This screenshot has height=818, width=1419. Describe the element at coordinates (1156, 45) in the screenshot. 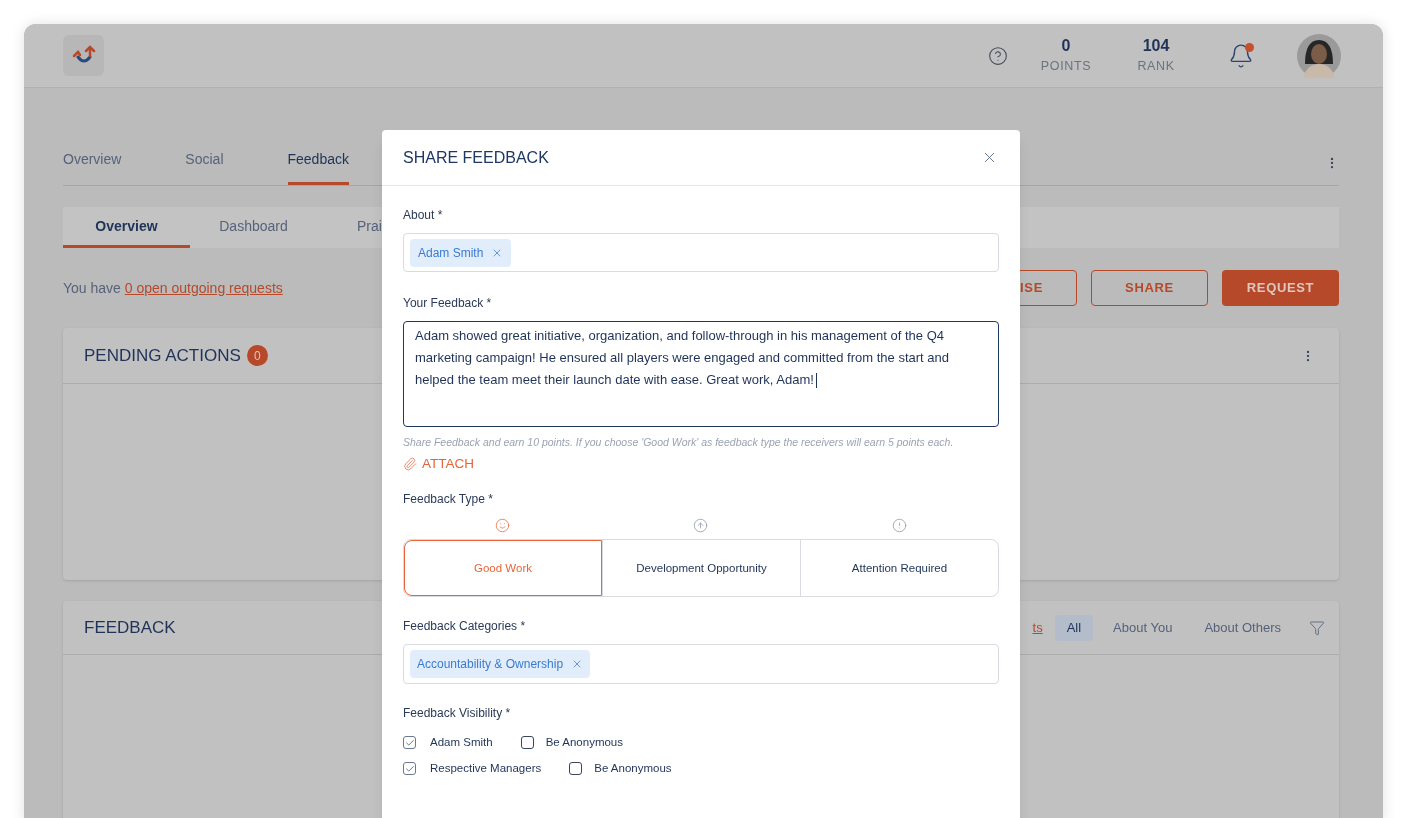

I see `stat-value: 104` at that location.